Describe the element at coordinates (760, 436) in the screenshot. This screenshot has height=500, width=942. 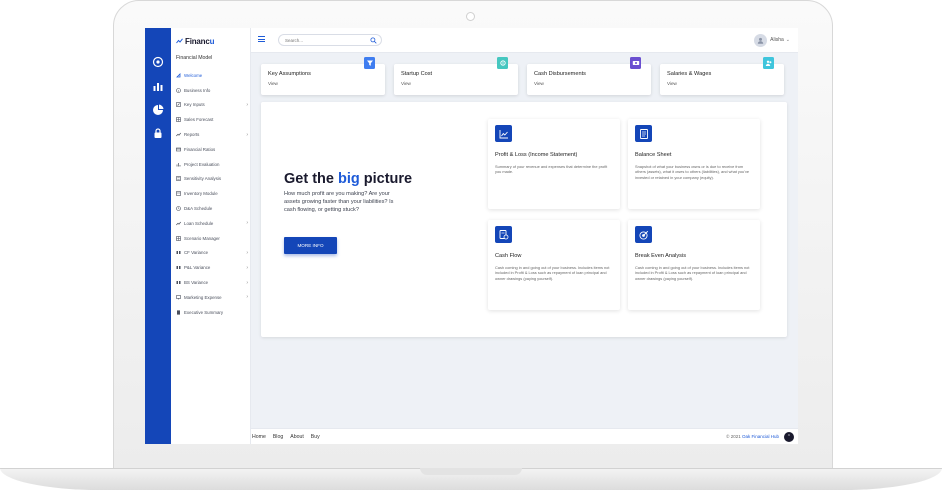
I see `copyright-brand: Oak Financial Hub` at that location.